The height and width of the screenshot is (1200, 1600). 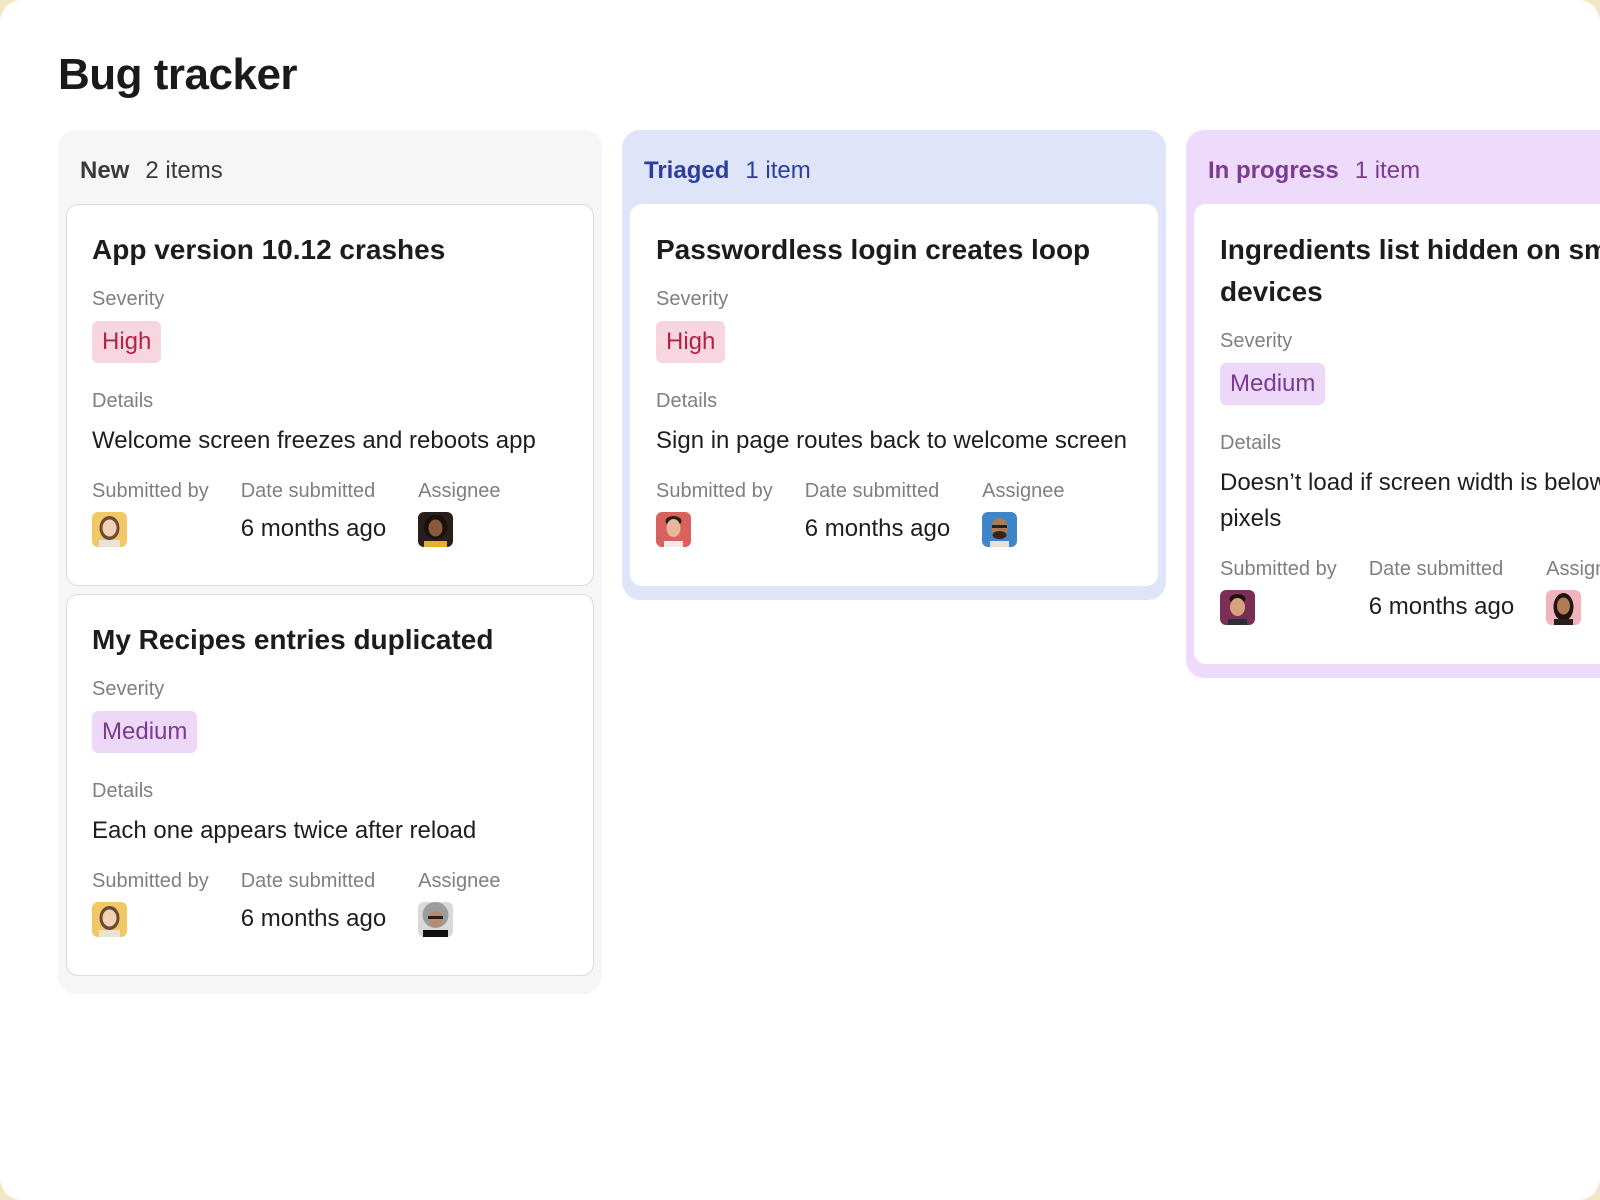 I want to click on column-name: Triaged, so click(x=687, y=170).